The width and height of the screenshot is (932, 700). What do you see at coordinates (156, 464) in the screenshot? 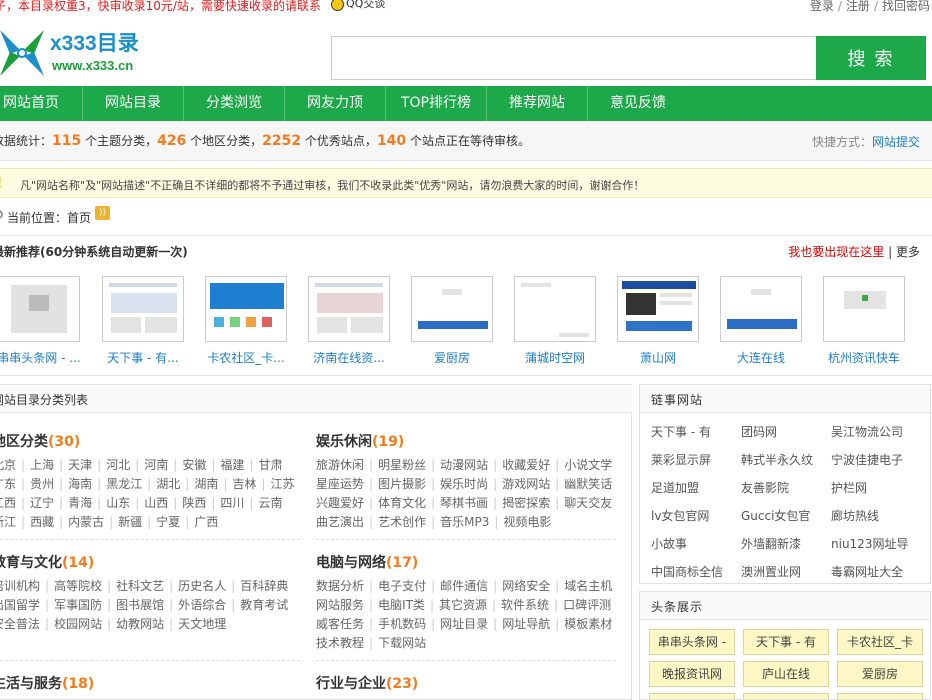
I see `category-link: 河南` at bounding box center [156, 464].